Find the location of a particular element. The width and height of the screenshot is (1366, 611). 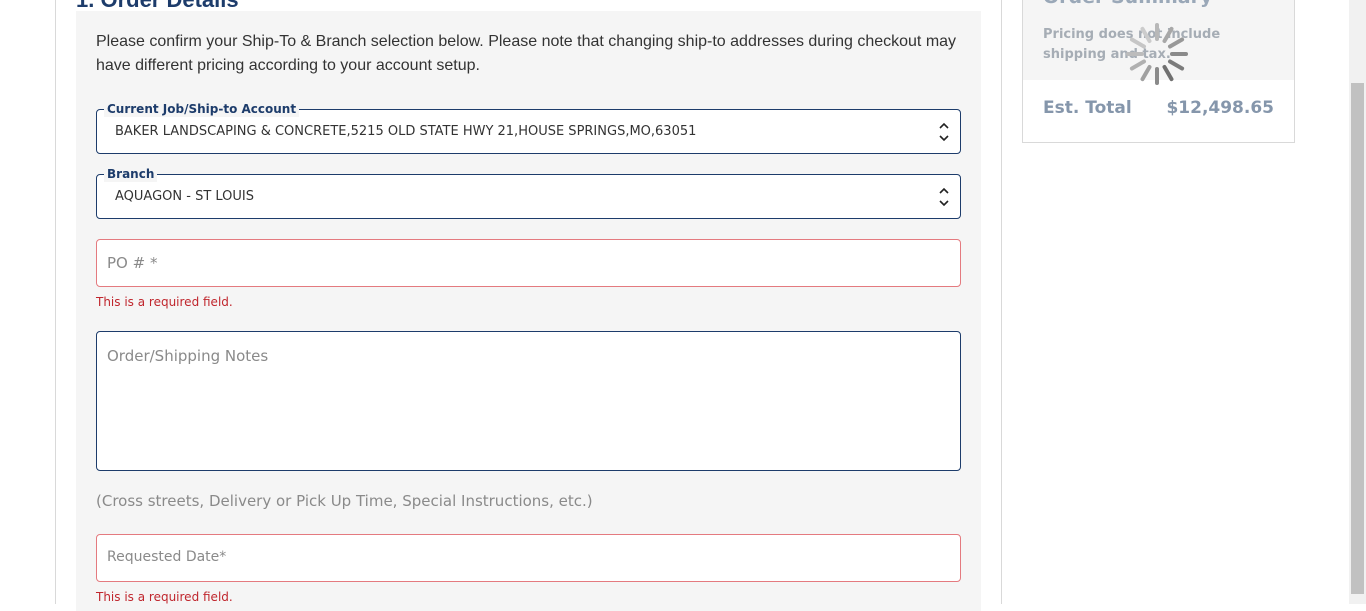

po-number-placeholder: PO # * is located at coordinates (132, 263).